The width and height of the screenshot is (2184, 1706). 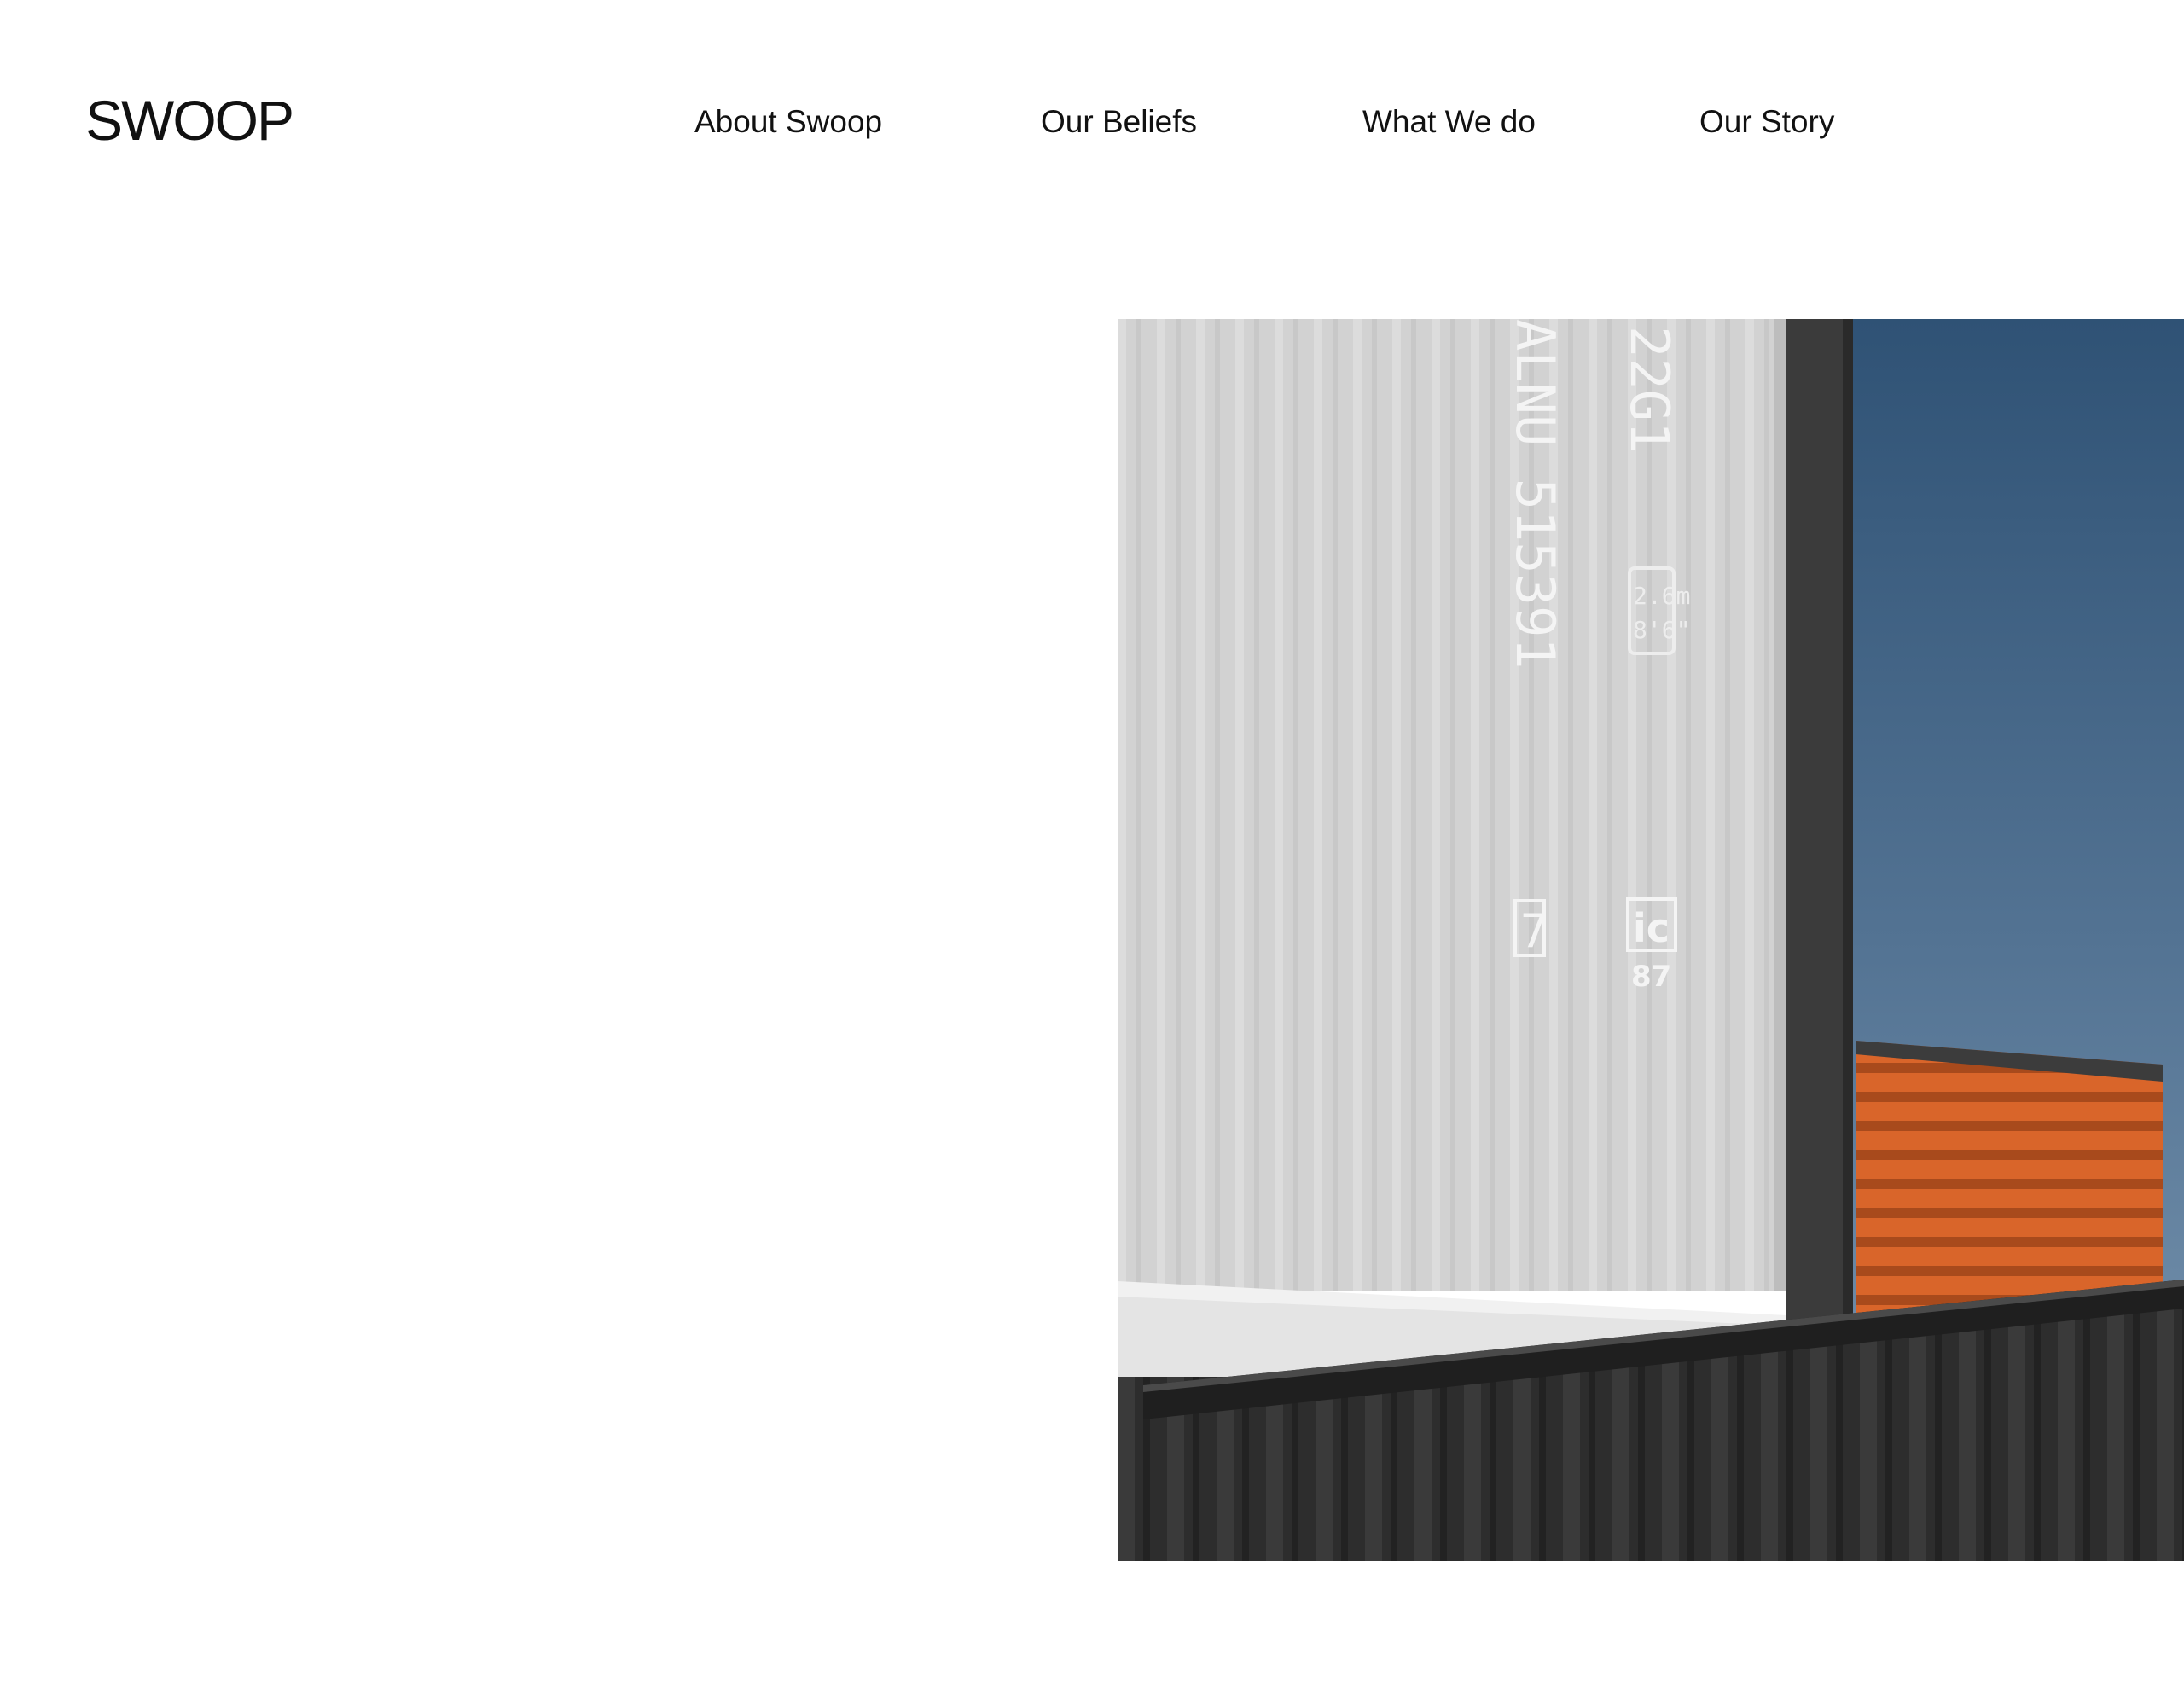 I want to click on swoop-logo: SWOOP, so click(x=189, y=120).